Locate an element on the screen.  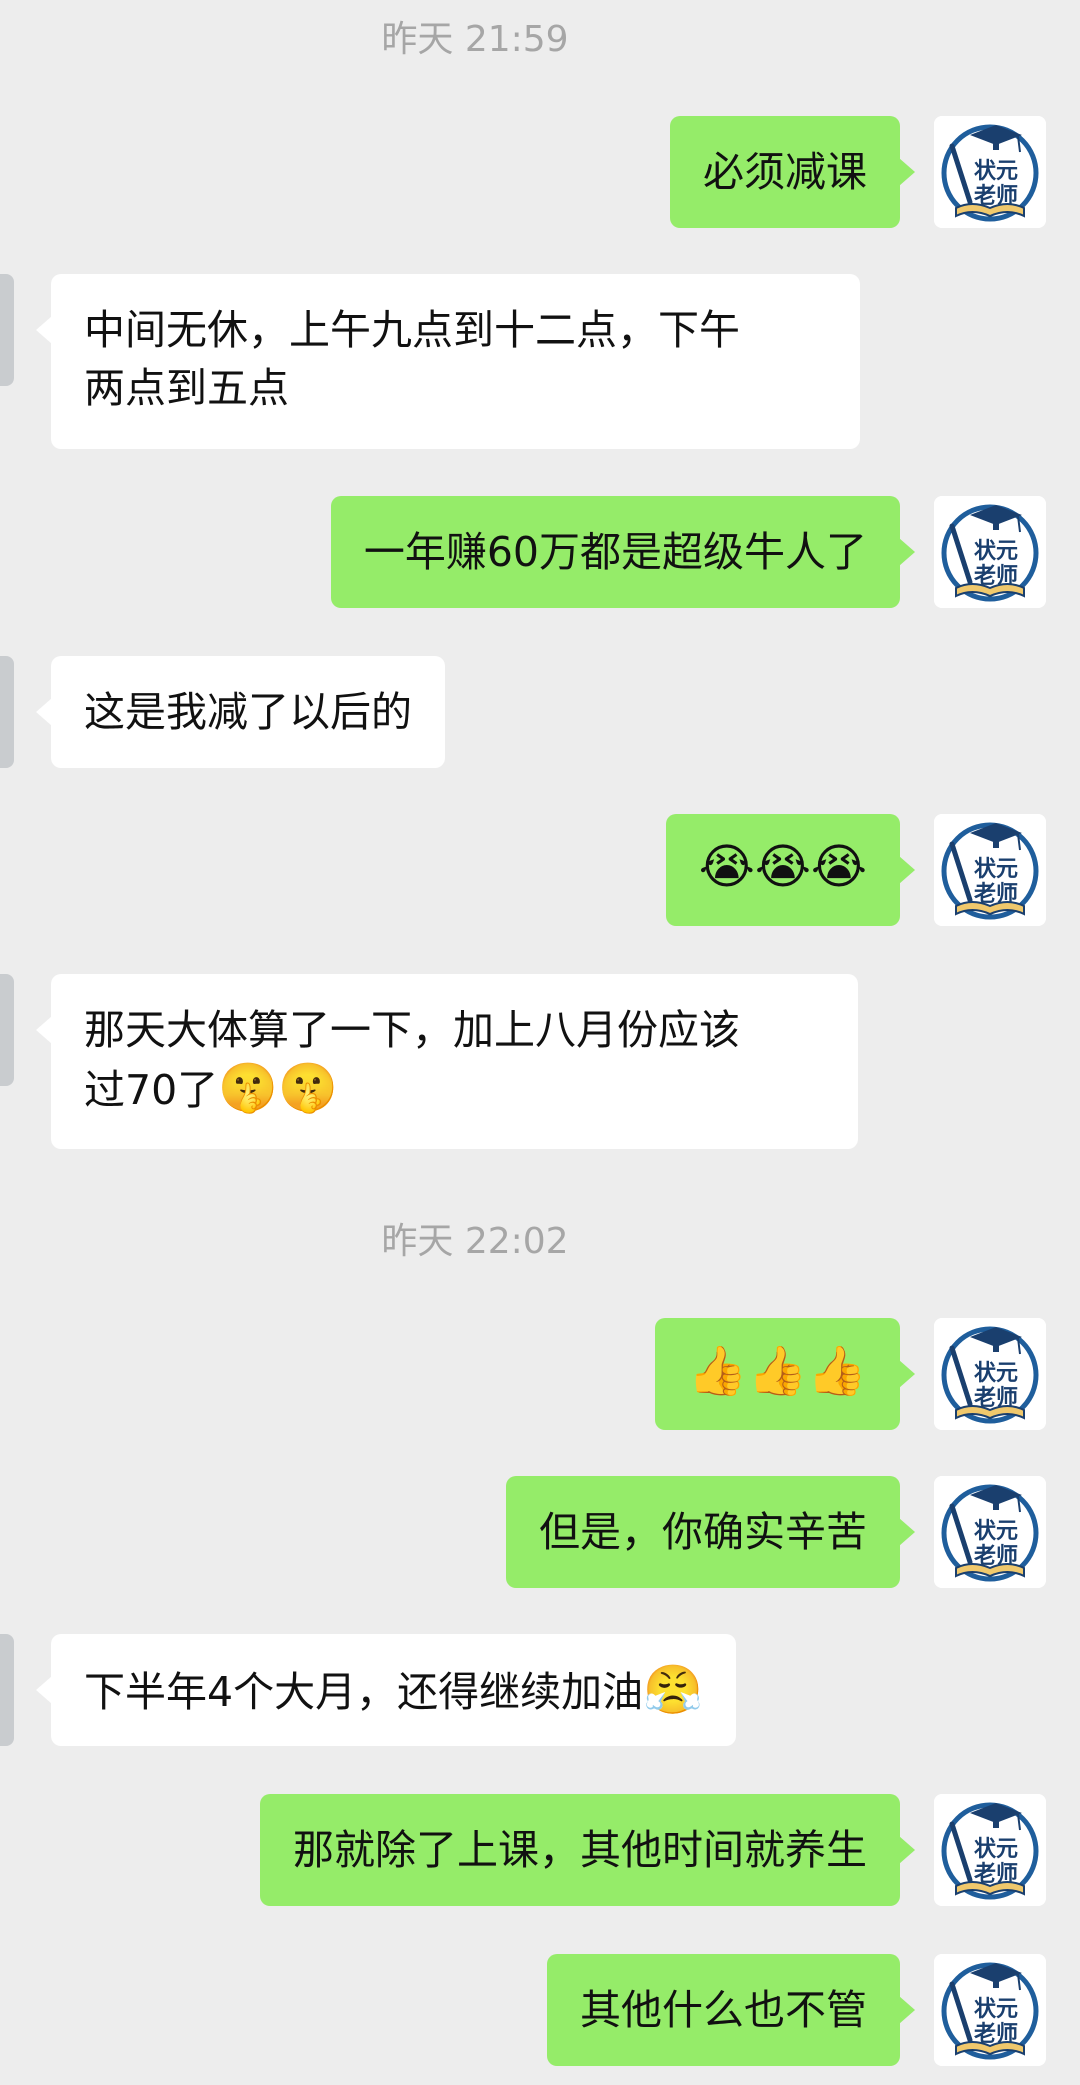
message-text: 但是，你确实辛苦 is located at coordinates (703, 1532).